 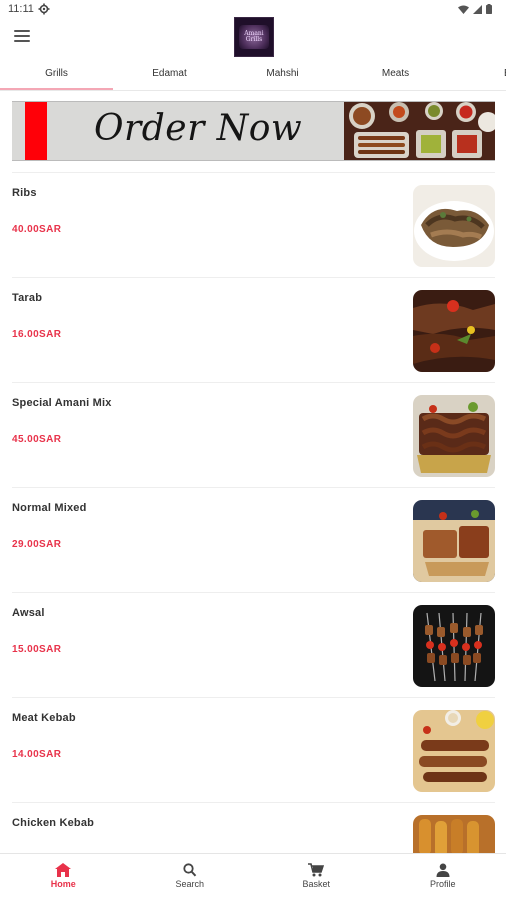 I want to click on tab-divider, so click(x=253, y=90).